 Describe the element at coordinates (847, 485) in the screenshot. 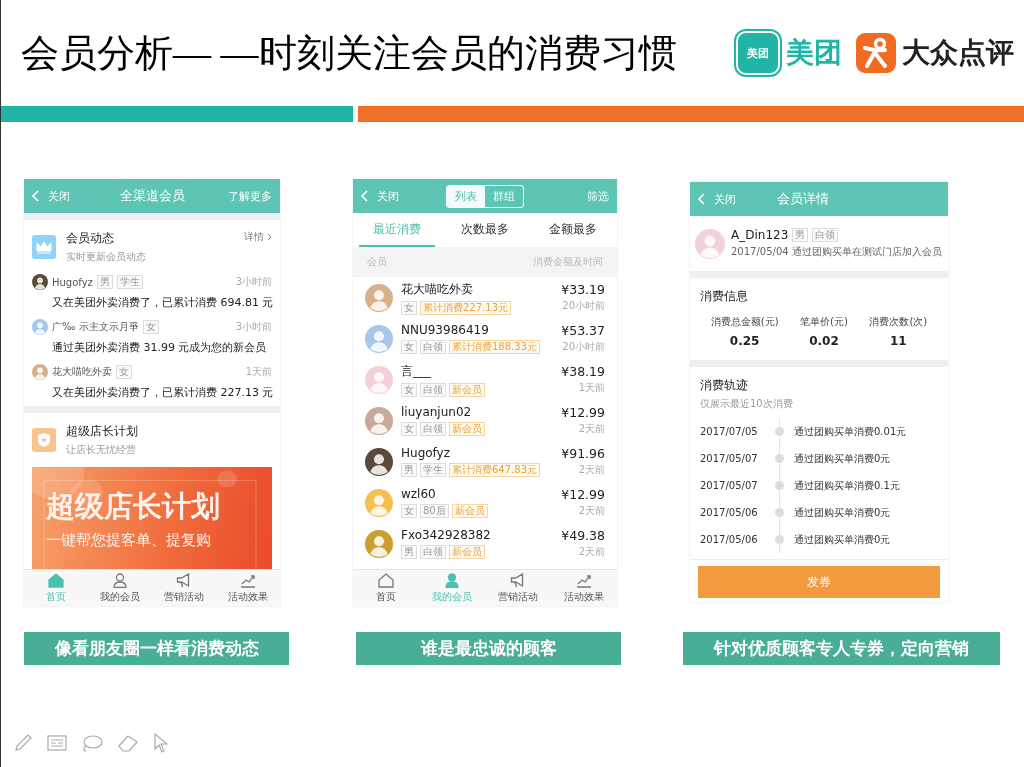

I see `consumption-text: 通过团购买单消费0.1元` at that location.